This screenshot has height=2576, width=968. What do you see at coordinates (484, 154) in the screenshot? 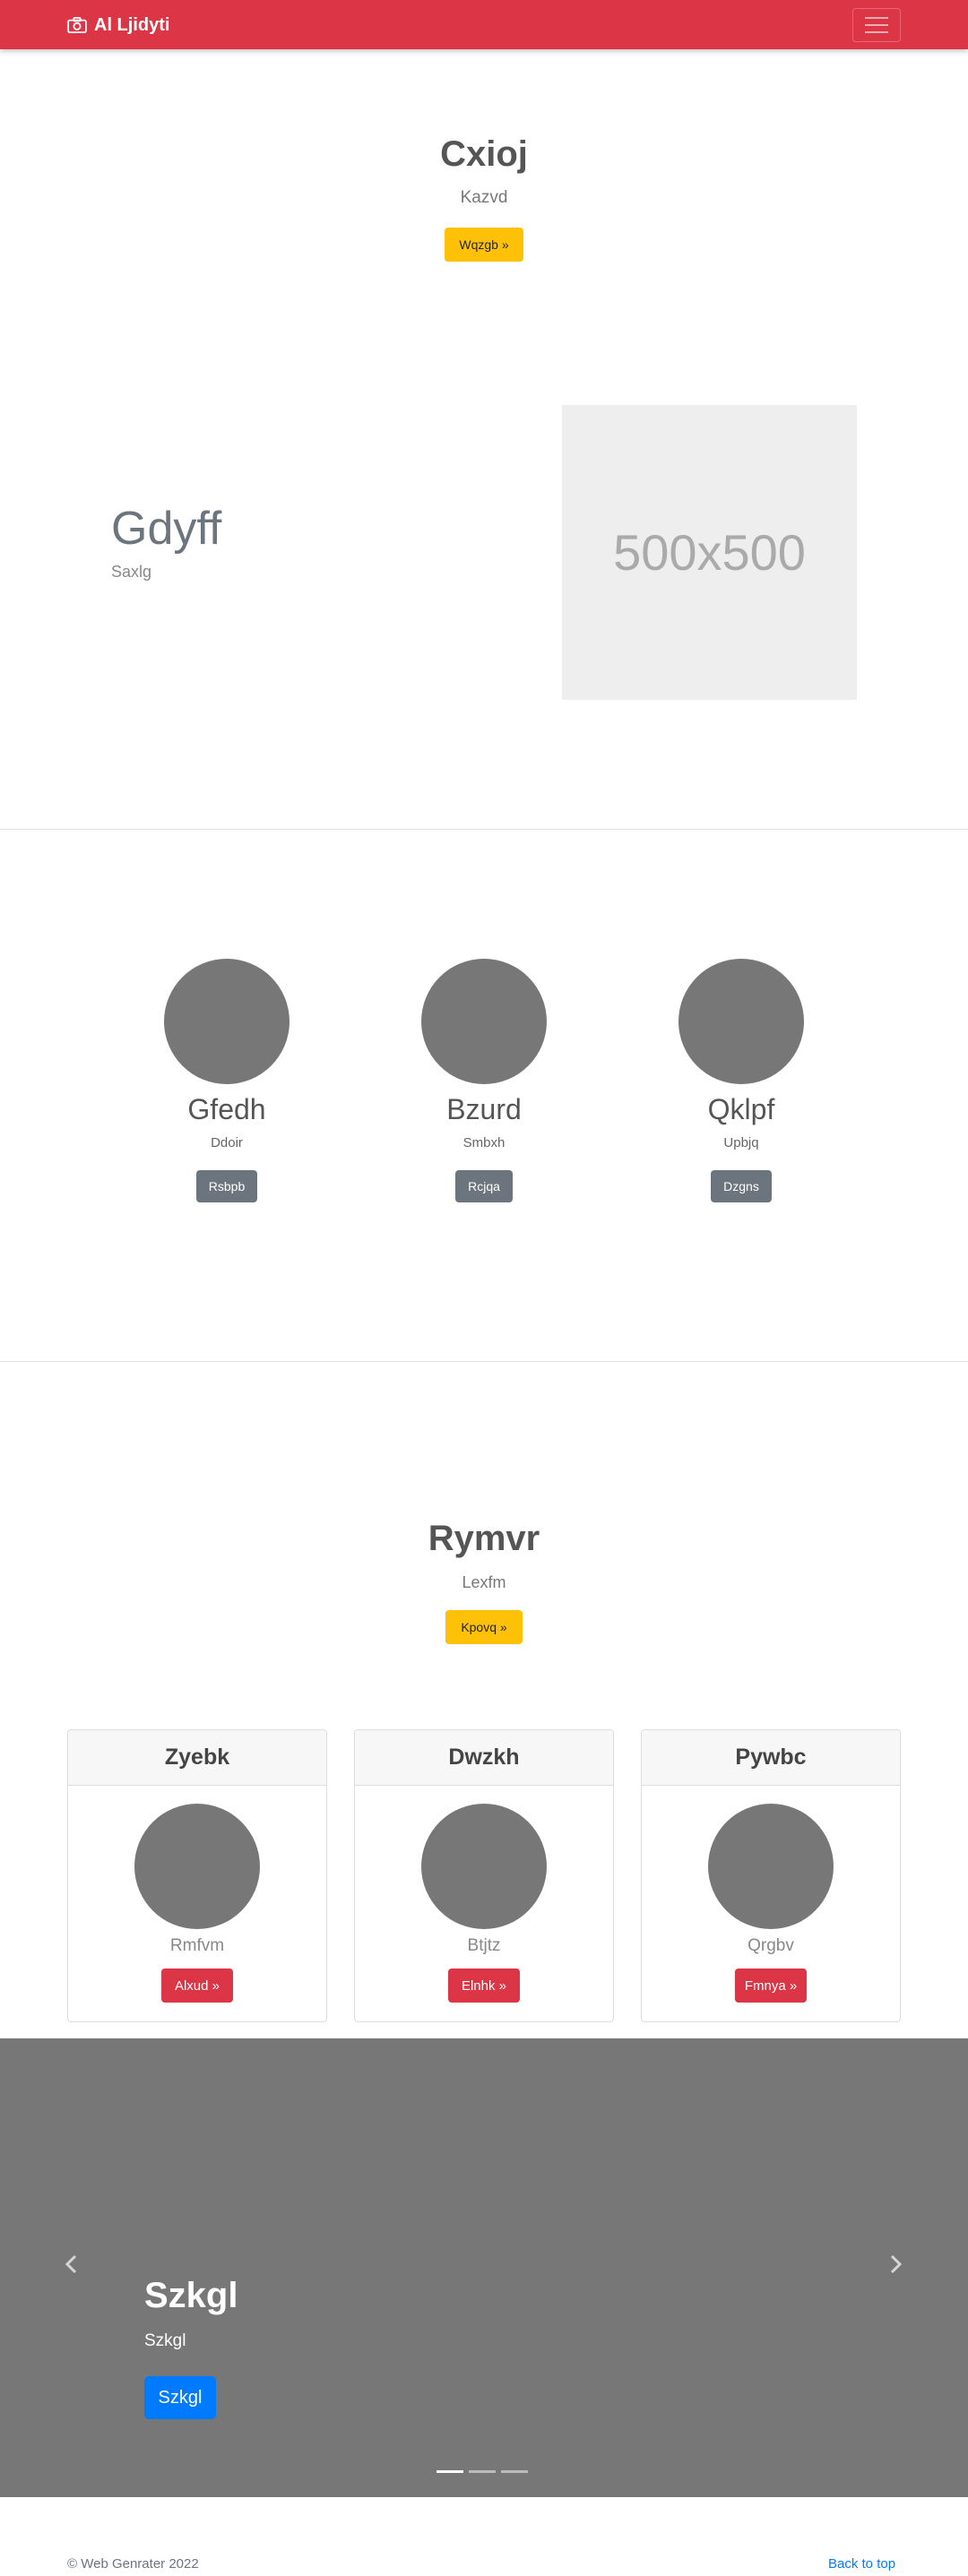
I see `hero-title: Cxioj` at bounding box center [484, 154].